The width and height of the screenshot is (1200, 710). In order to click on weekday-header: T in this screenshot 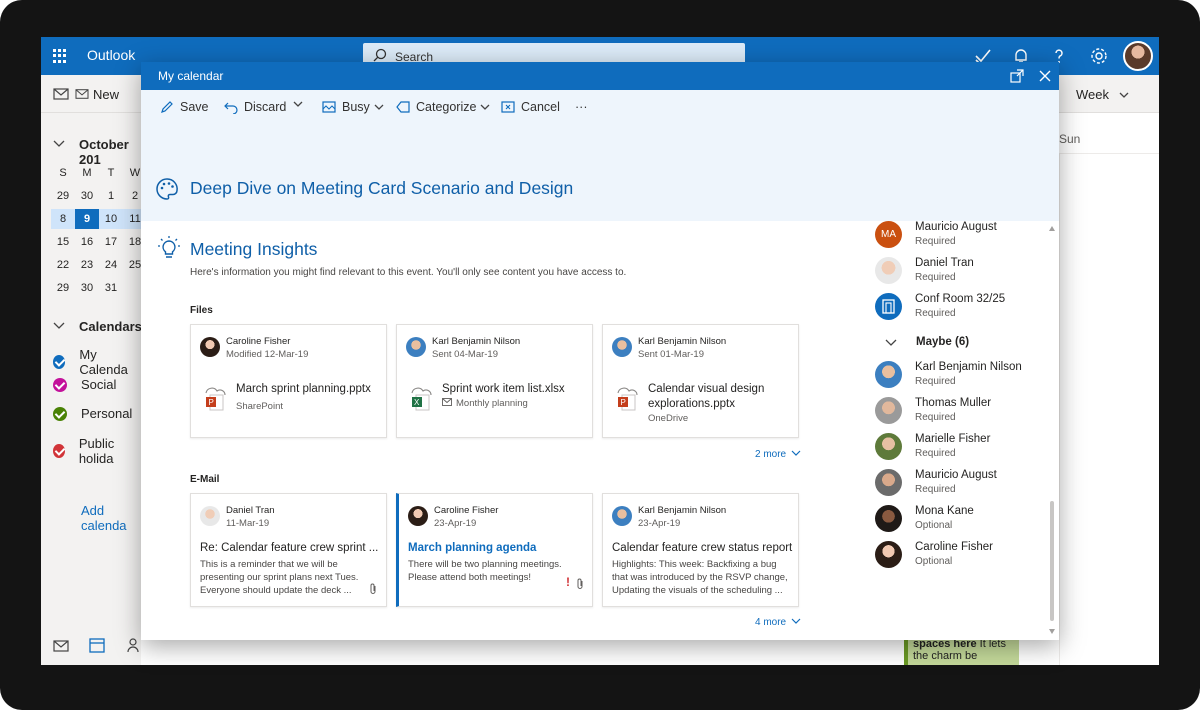, I will do `click(111, 172)`.